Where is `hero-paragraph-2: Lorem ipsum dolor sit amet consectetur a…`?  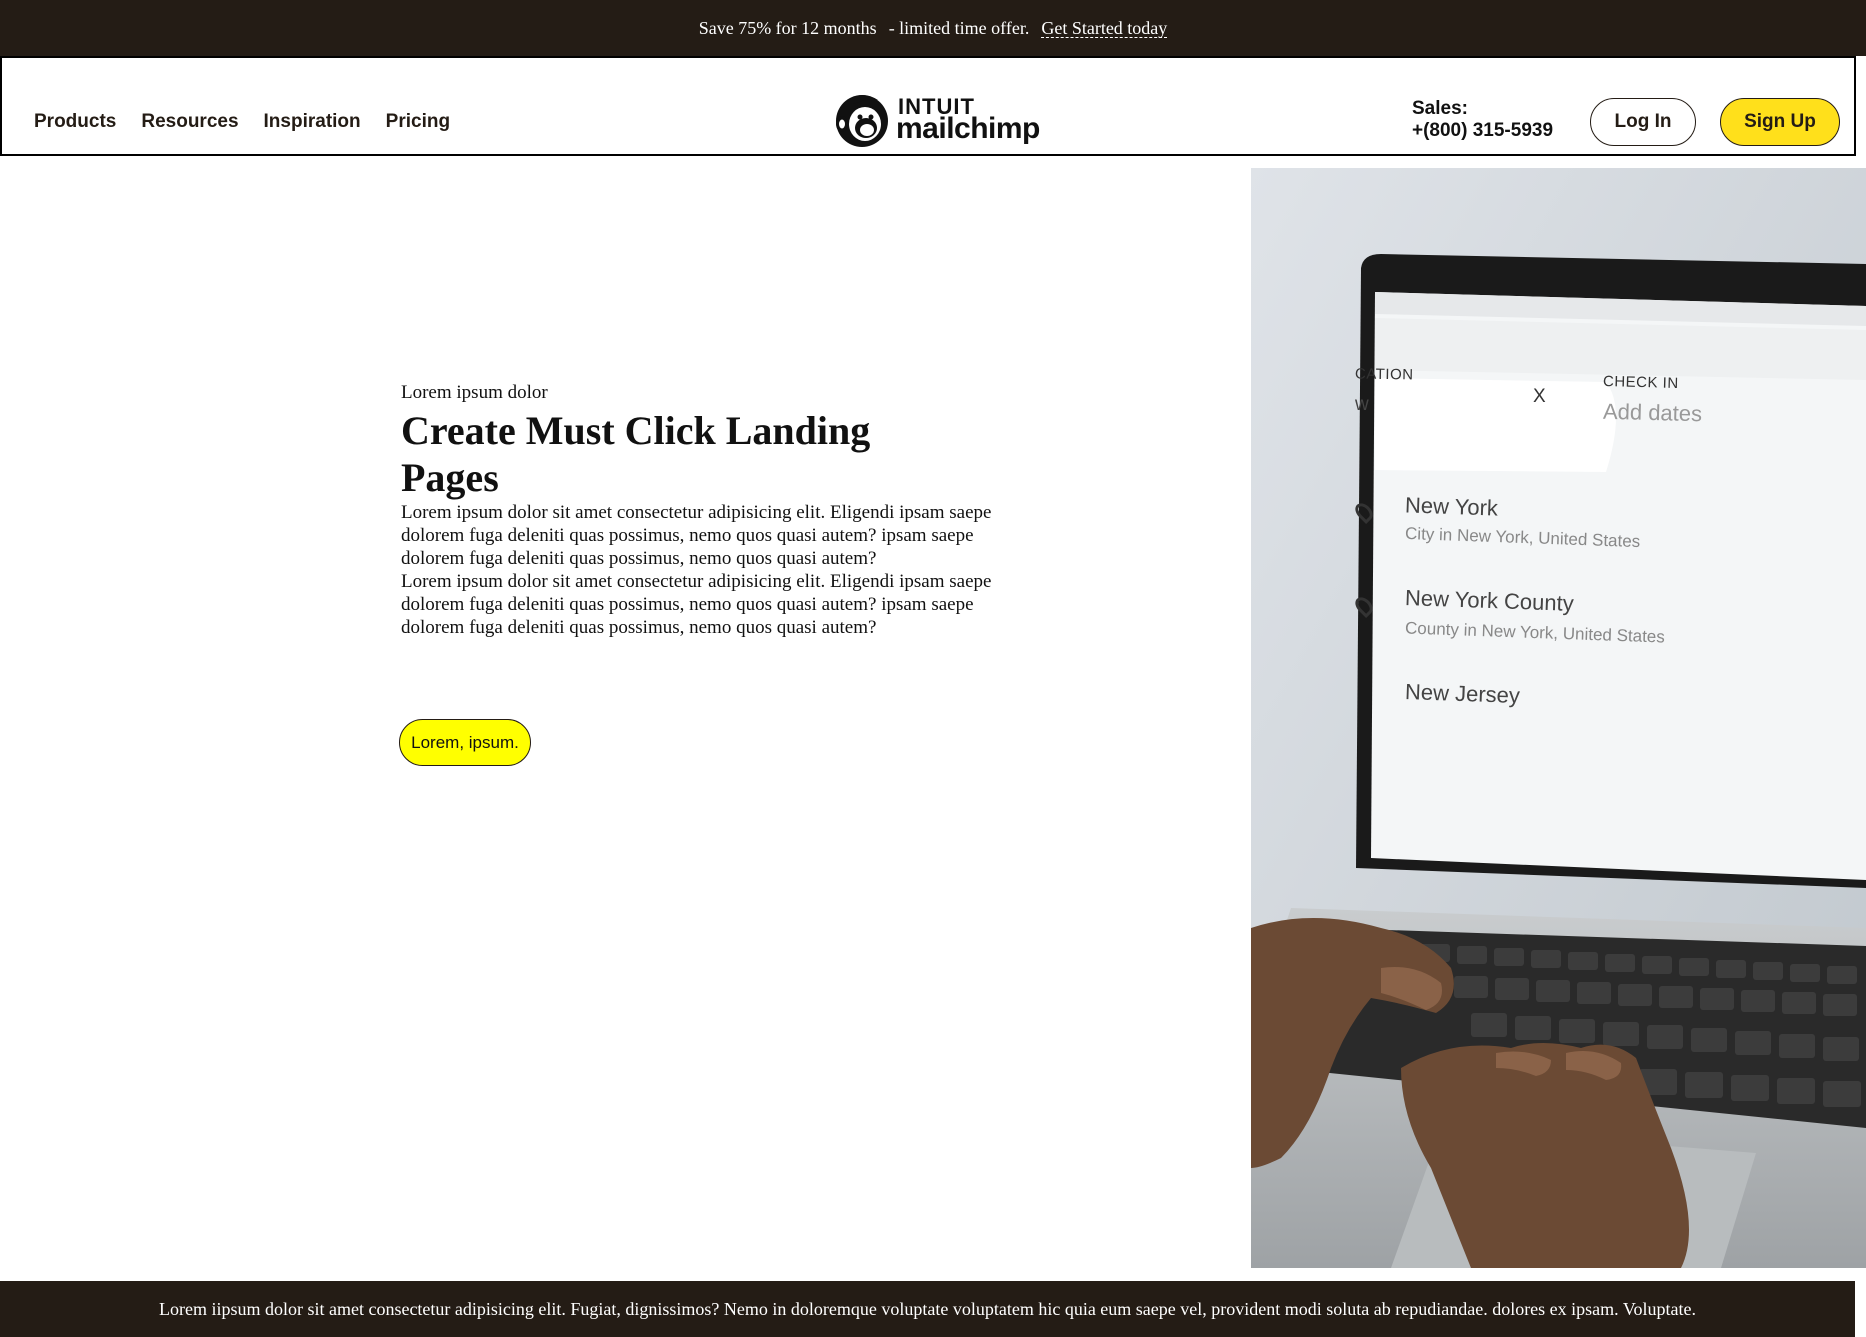 hero-paragraph-2: Lorem ipsum dolor sit amet consectetur a… is located at coordinates (696, 604).